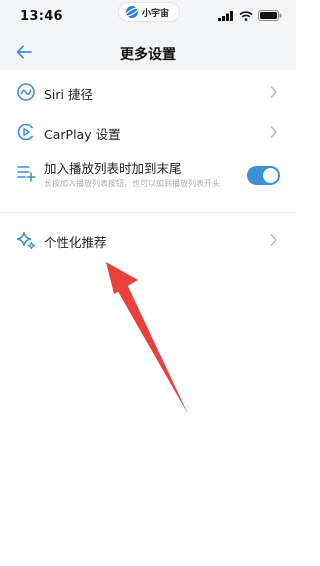 The height and width of the screenshot is (566, 320). I want to click on wifi-icon, so click(246, 15).